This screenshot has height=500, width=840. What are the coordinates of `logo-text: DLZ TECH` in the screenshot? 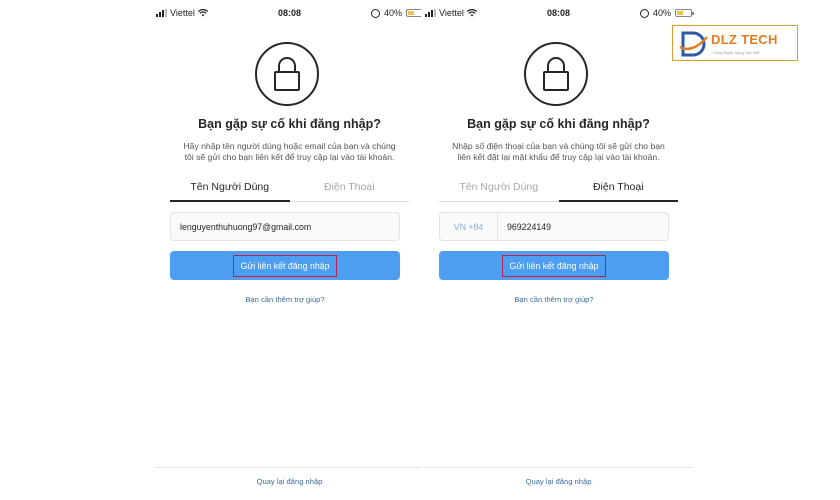 It's located at (744, 39).